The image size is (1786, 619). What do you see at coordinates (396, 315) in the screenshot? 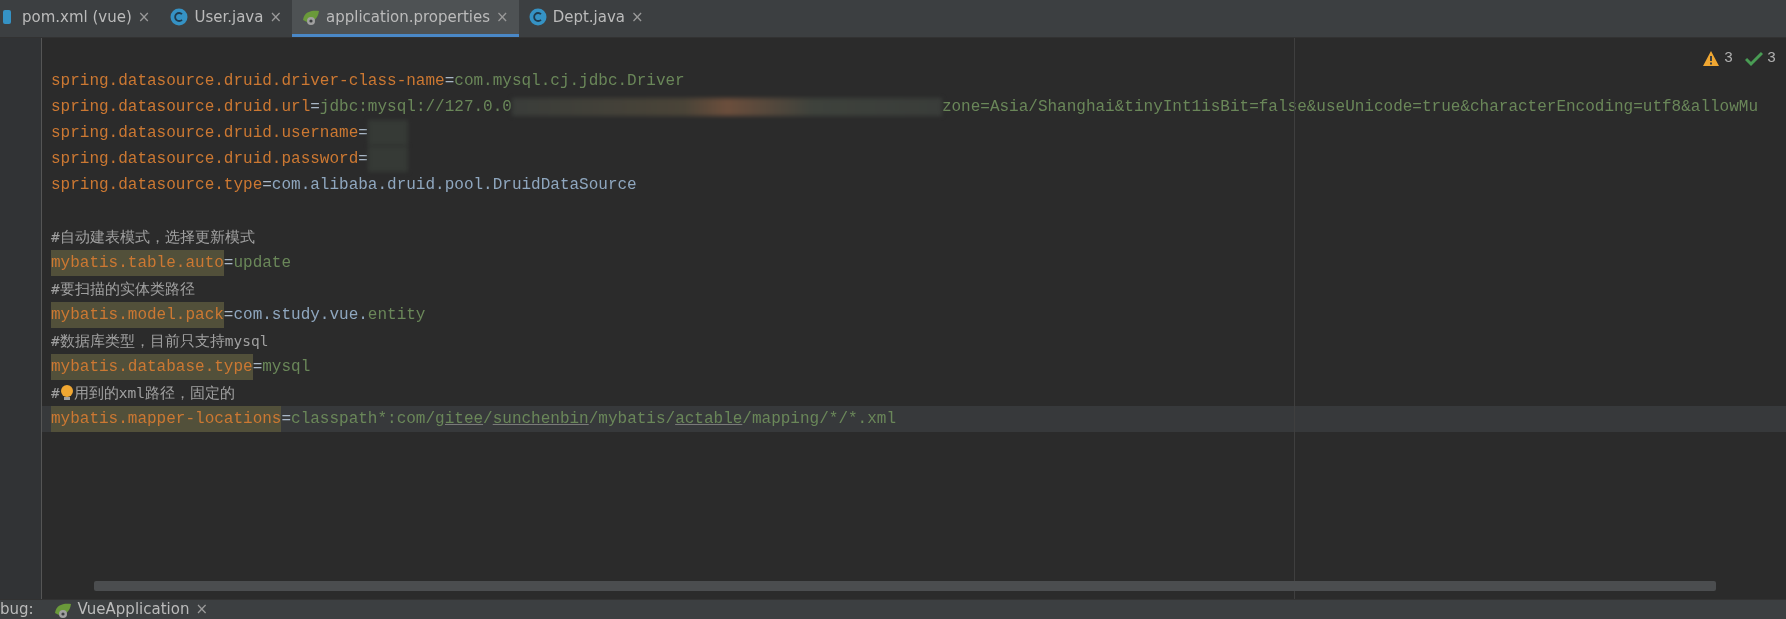
I see `property-value: entity` at bounding box center [396, 315].